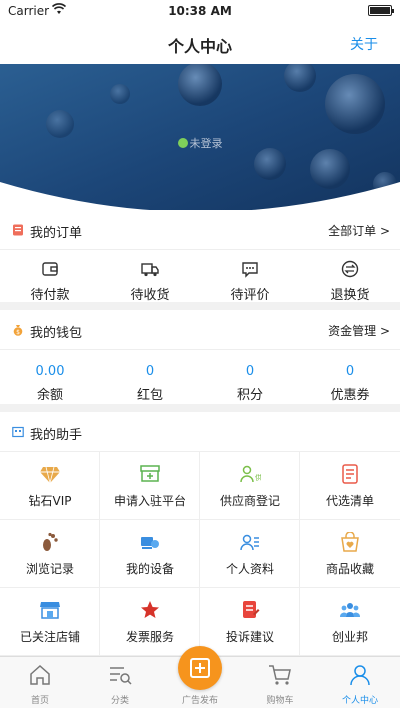 This screenshot has width=400, height=708. I want to click on wallet-balance-value: 0.00, so click(50, 371).